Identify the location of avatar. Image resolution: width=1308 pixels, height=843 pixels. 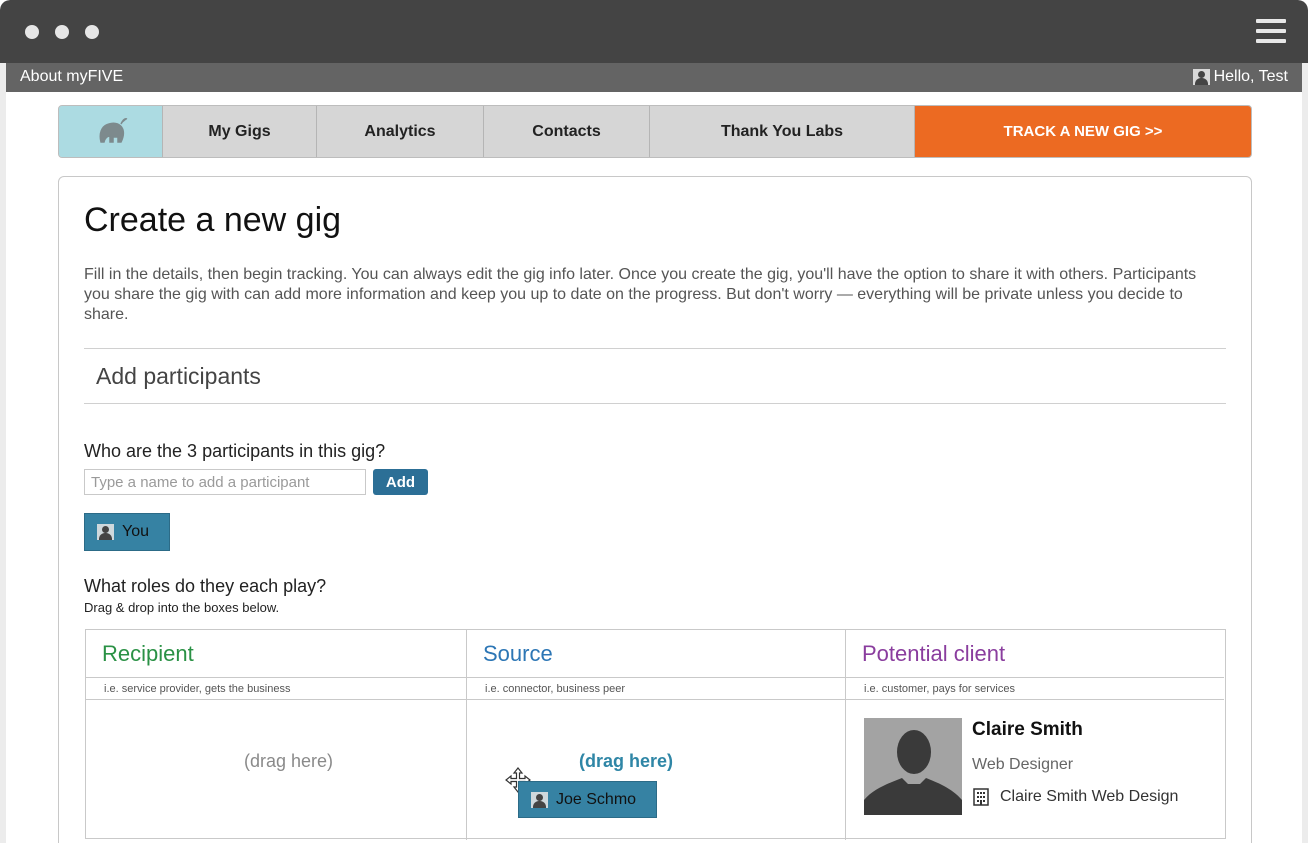
(913, 766).